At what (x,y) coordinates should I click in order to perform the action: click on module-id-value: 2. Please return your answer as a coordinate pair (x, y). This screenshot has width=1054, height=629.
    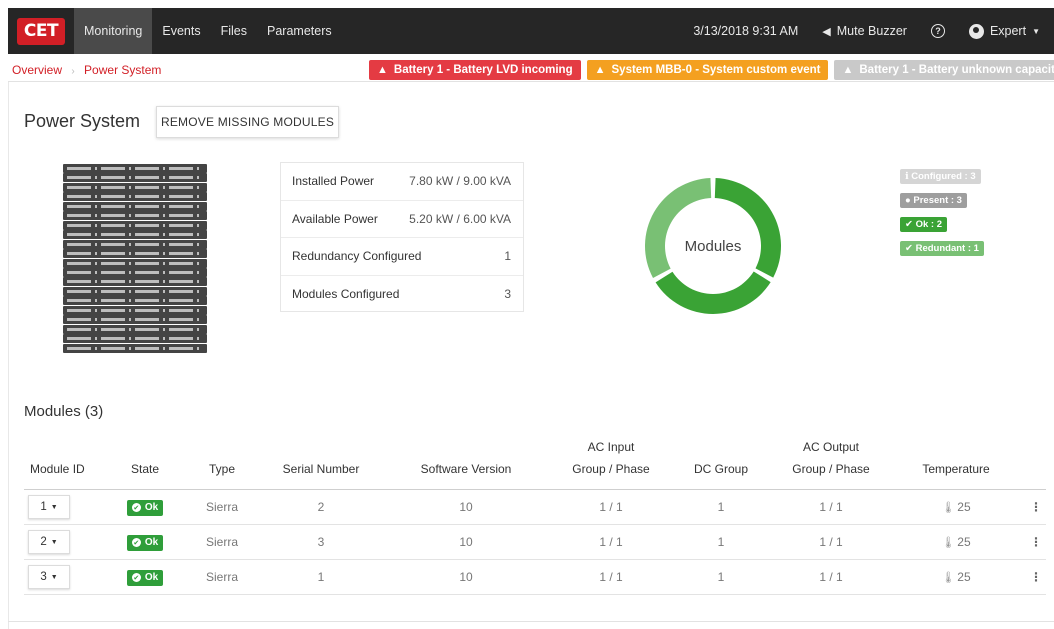
    Looking at the image, I should click on (43, 542).